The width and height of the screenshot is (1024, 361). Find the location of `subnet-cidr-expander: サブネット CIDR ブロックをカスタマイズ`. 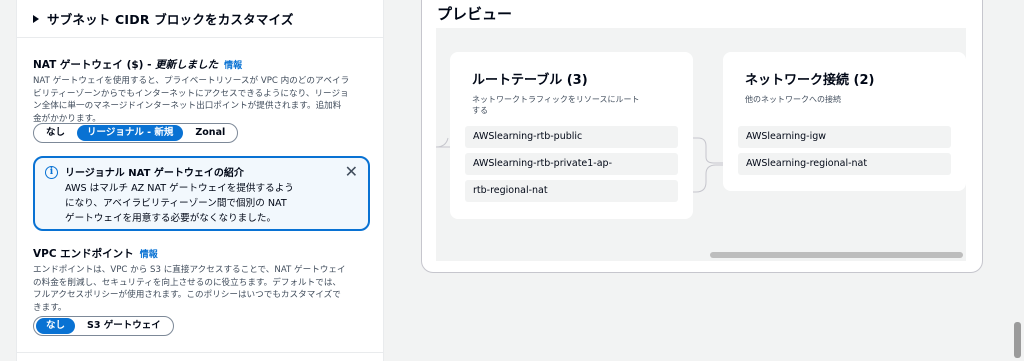

subnet-cidr-expander: サブネット CIDR ブロックをカスタマイズ is located at coordinates (200, 19).